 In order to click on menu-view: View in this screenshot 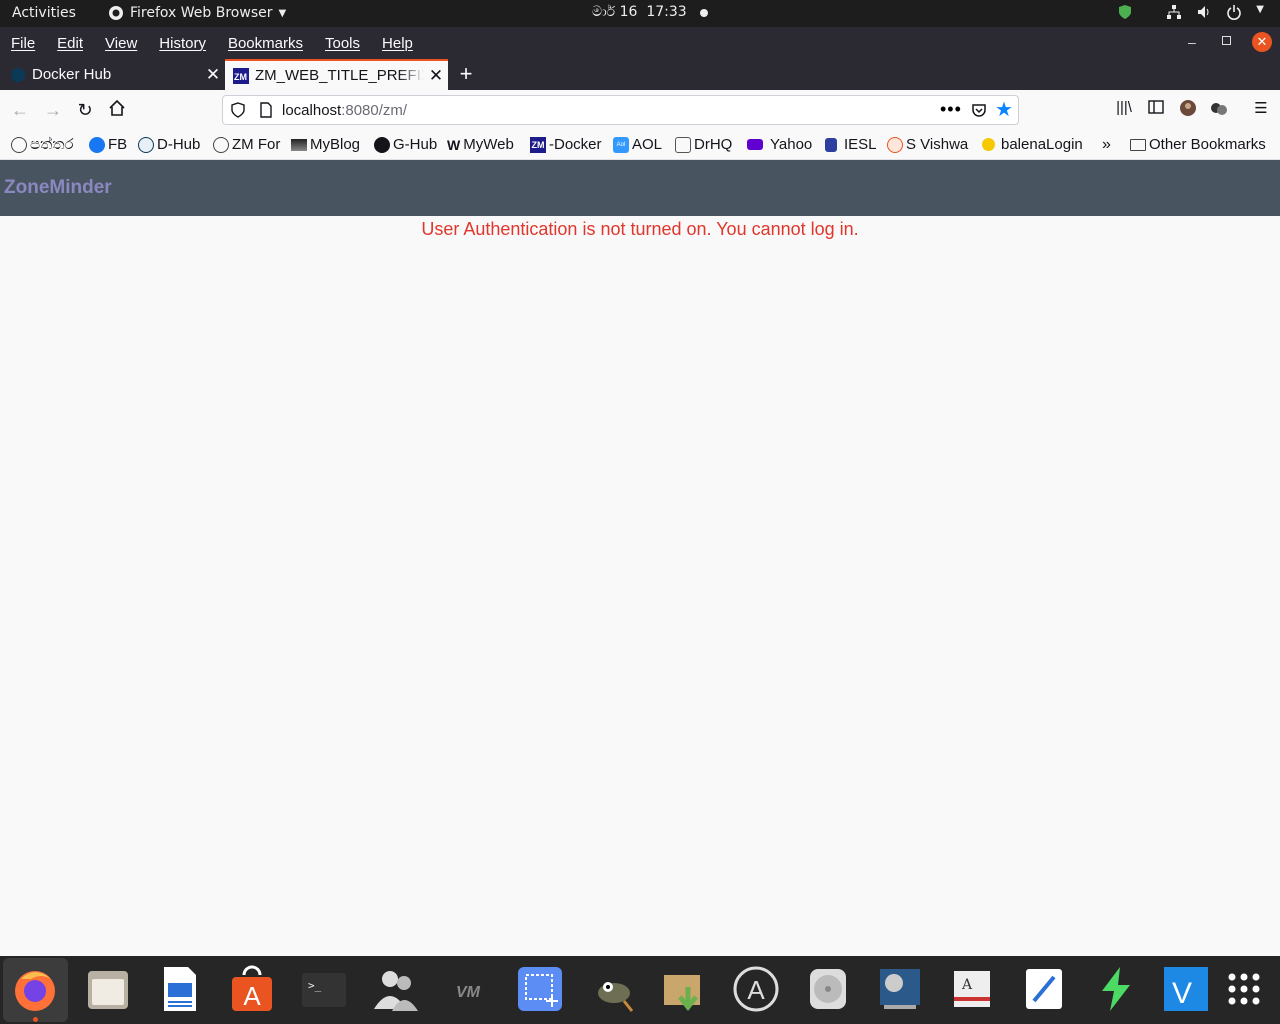, I will do `click(121, 43)`.